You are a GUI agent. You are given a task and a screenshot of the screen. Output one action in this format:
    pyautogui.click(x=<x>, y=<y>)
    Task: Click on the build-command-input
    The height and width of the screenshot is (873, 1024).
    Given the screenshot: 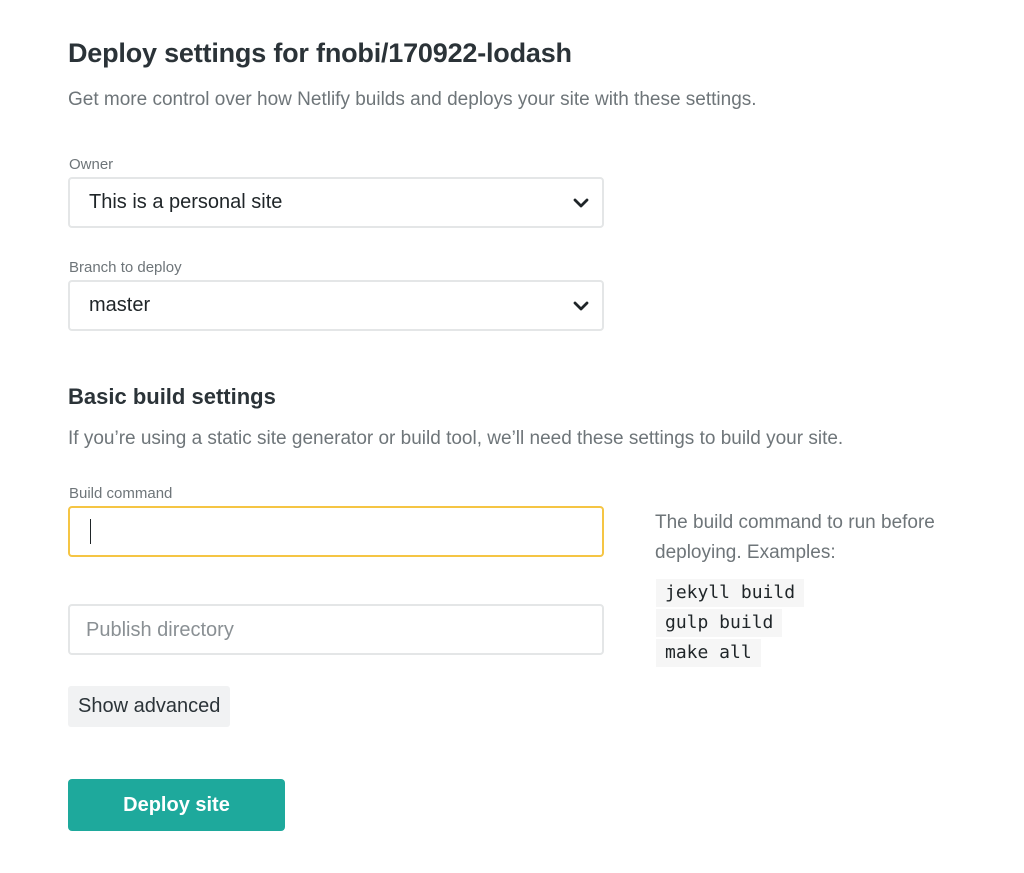 What is the action you would take?
    pyautogui.click(x=336, y=531)
    